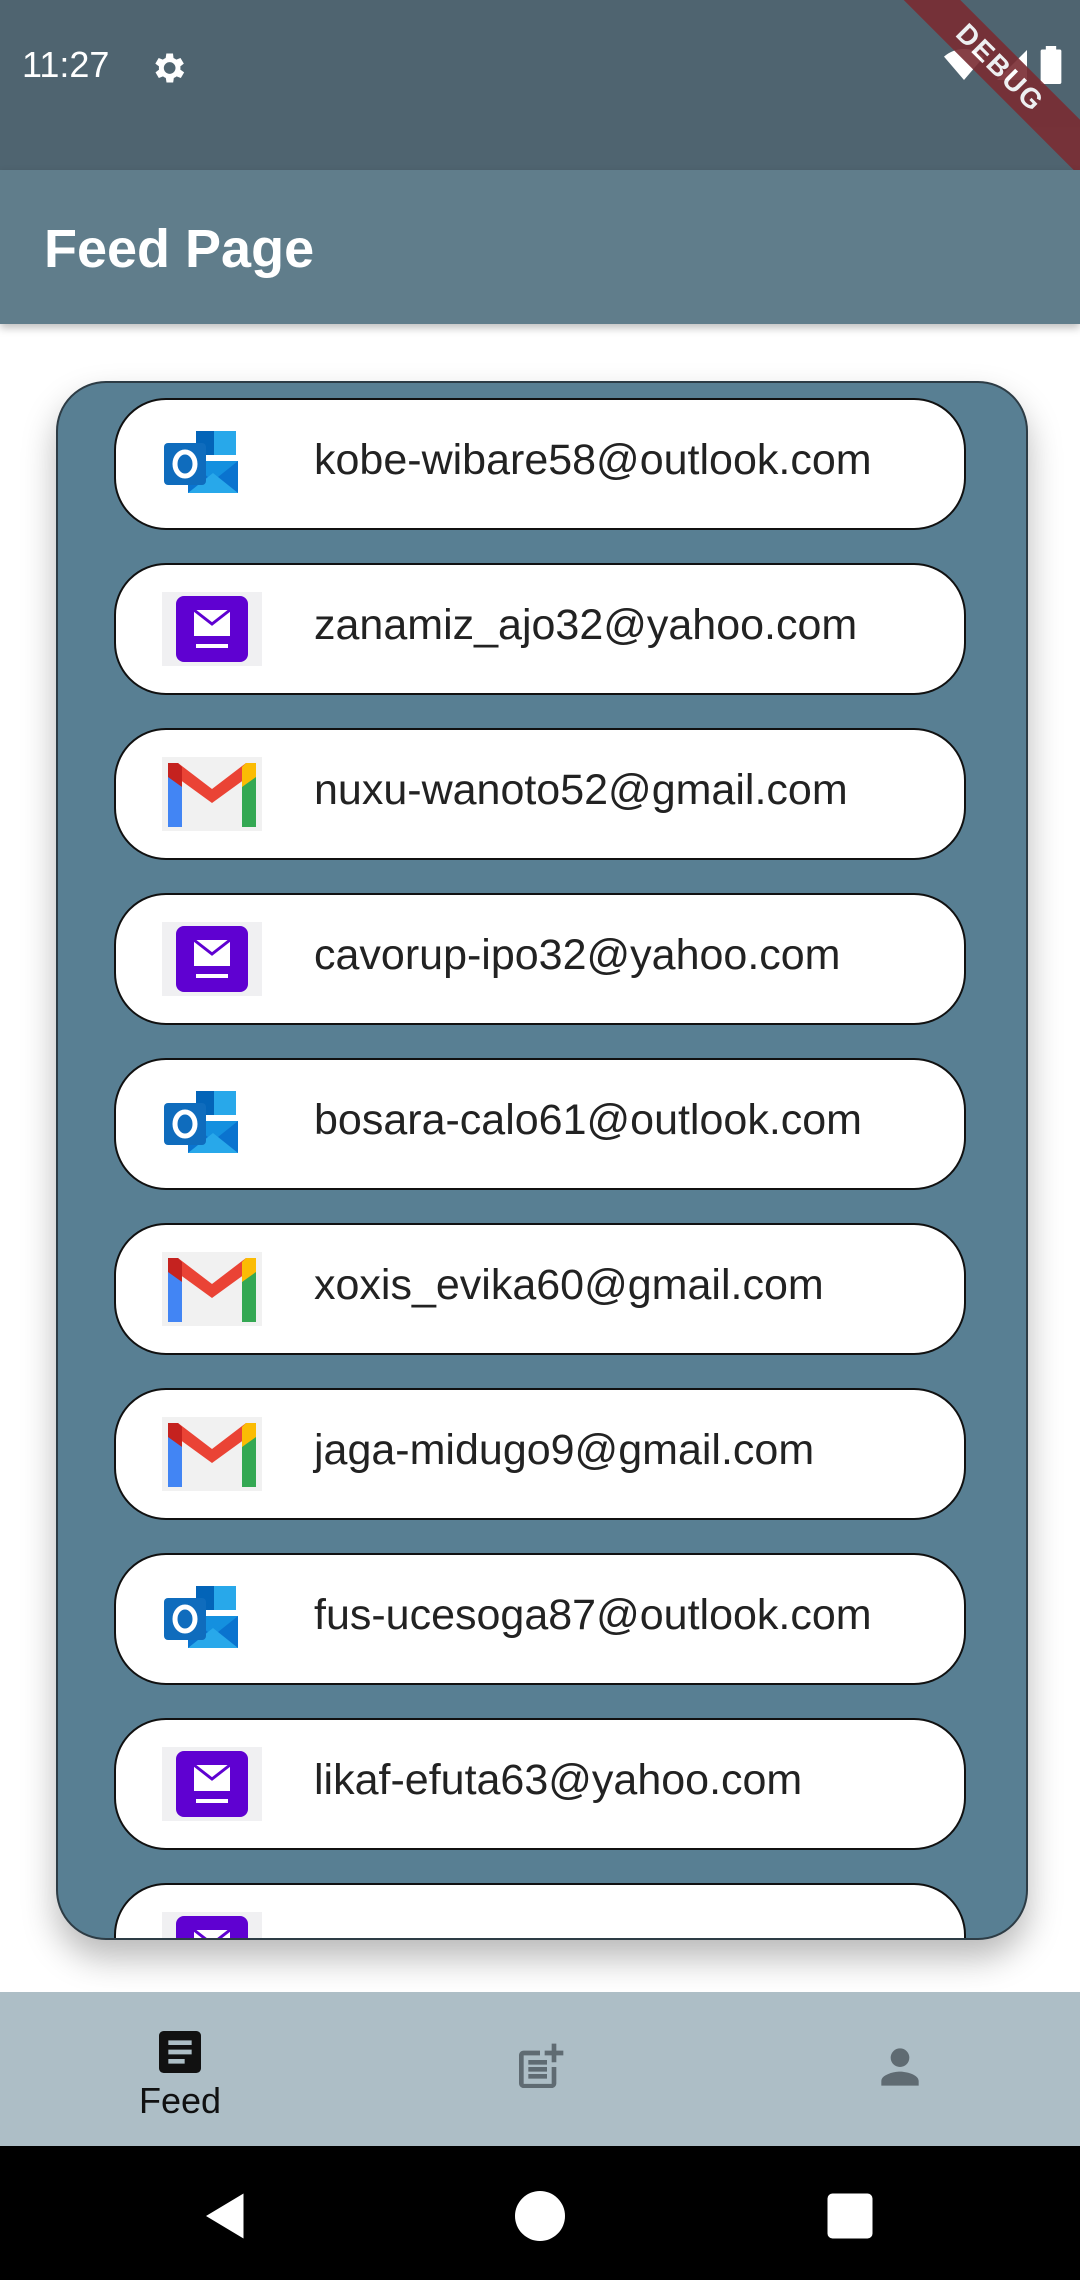 The height and width of the screenshot is (2280, 1080). Describe the element at coordinates (593, 1615) in the screenshot. I see `email-address: fus-ucesoga87@outlook.com` at that location.